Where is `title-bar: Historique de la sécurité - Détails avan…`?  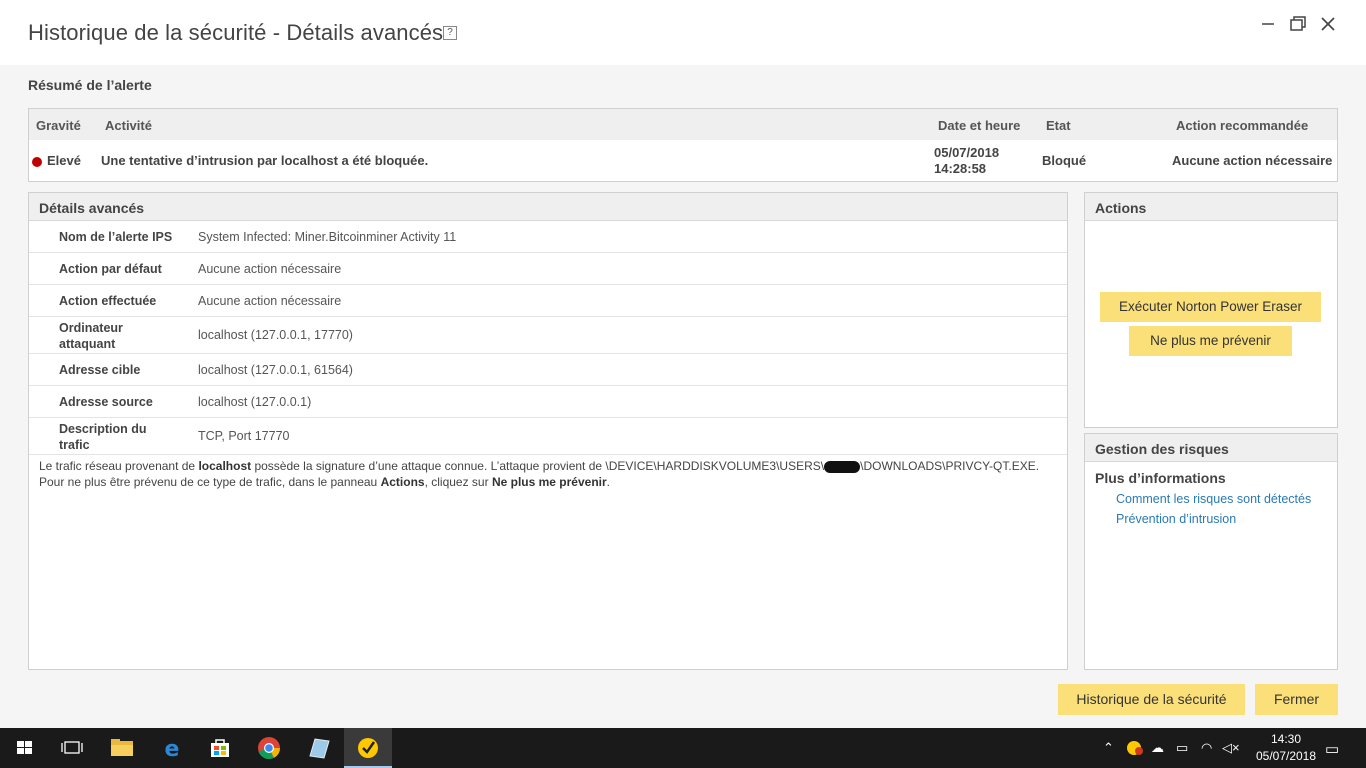 title-bar: Historique de la sécurité - Détails avan… is located at coordinates (683, 32).